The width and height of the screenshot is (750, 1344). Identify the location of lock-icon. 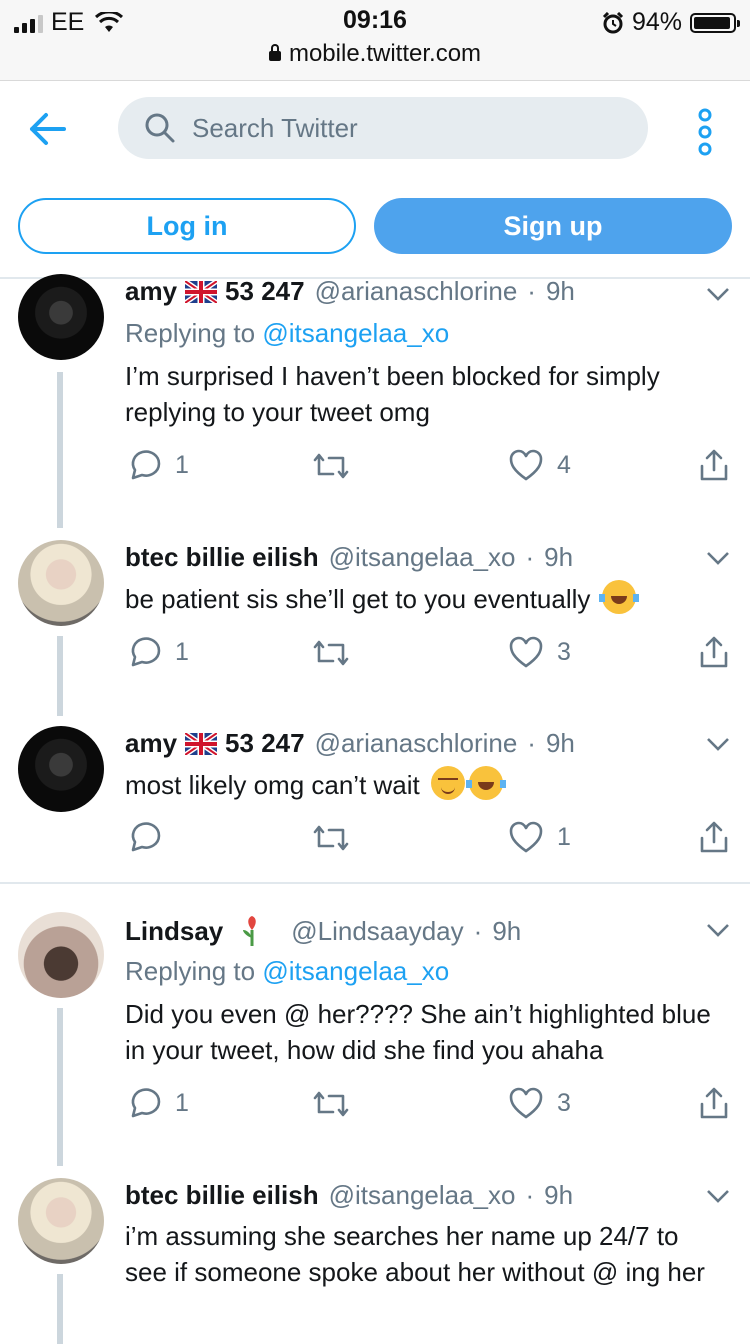
(274, 52).